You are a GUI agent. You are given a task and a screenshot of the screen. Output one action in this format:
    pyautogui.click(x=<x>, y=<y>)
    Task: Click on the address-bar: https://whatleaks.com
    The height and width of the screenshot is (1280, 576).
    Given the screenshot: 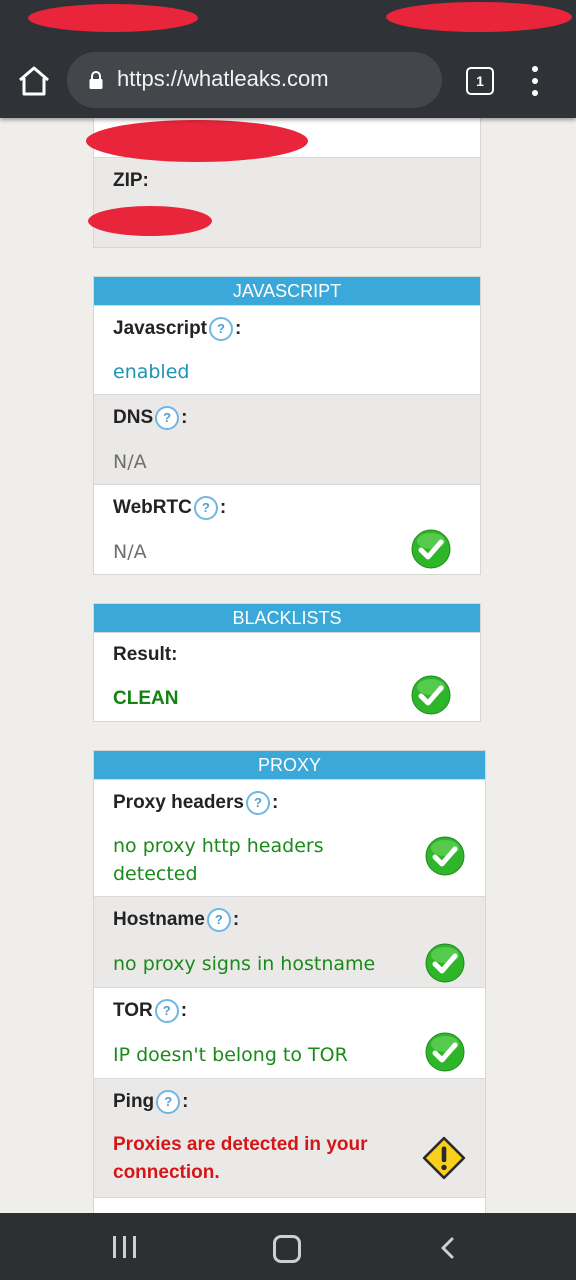 What is the action you would take?
    pyautogui.click(x=254, y=80)
    